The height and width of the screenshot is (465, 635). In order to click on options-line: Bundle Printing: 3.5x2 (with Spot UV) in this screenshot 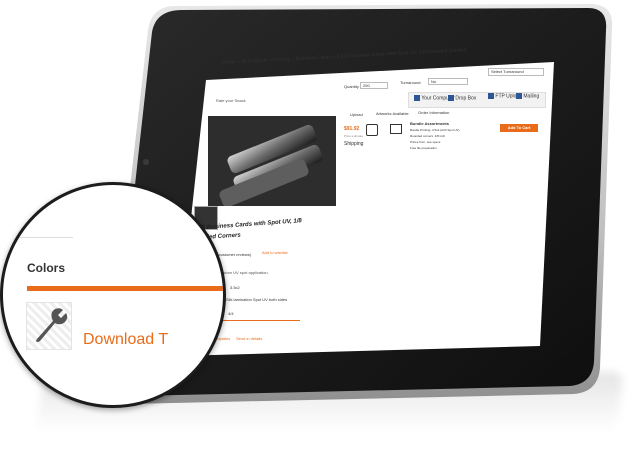, I will do `click(435, 130)`.